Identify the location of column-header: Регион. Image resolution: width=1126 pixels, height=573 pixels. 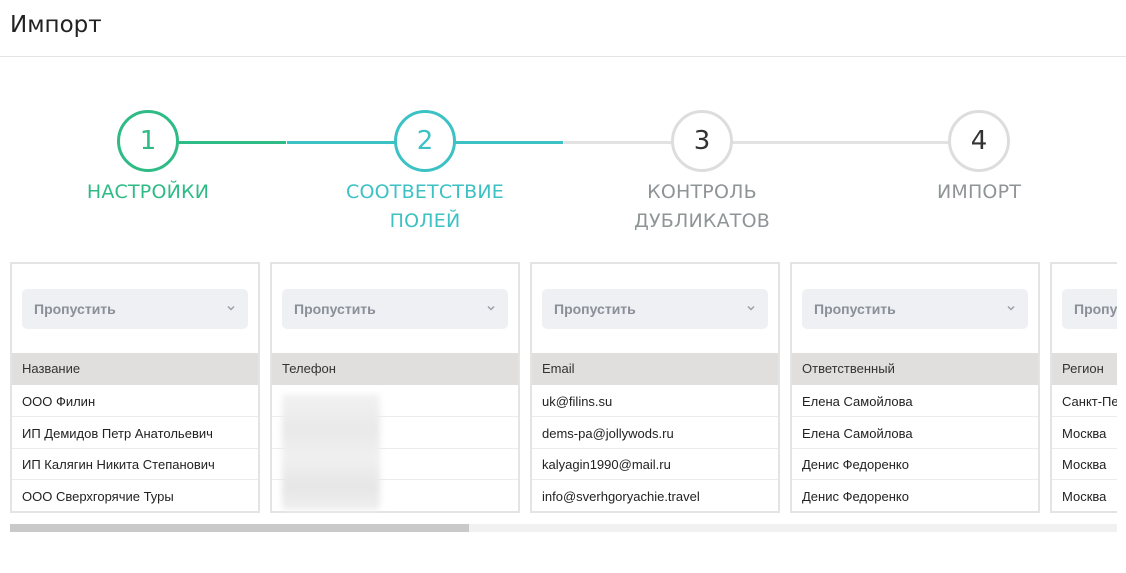
(1084, 369).